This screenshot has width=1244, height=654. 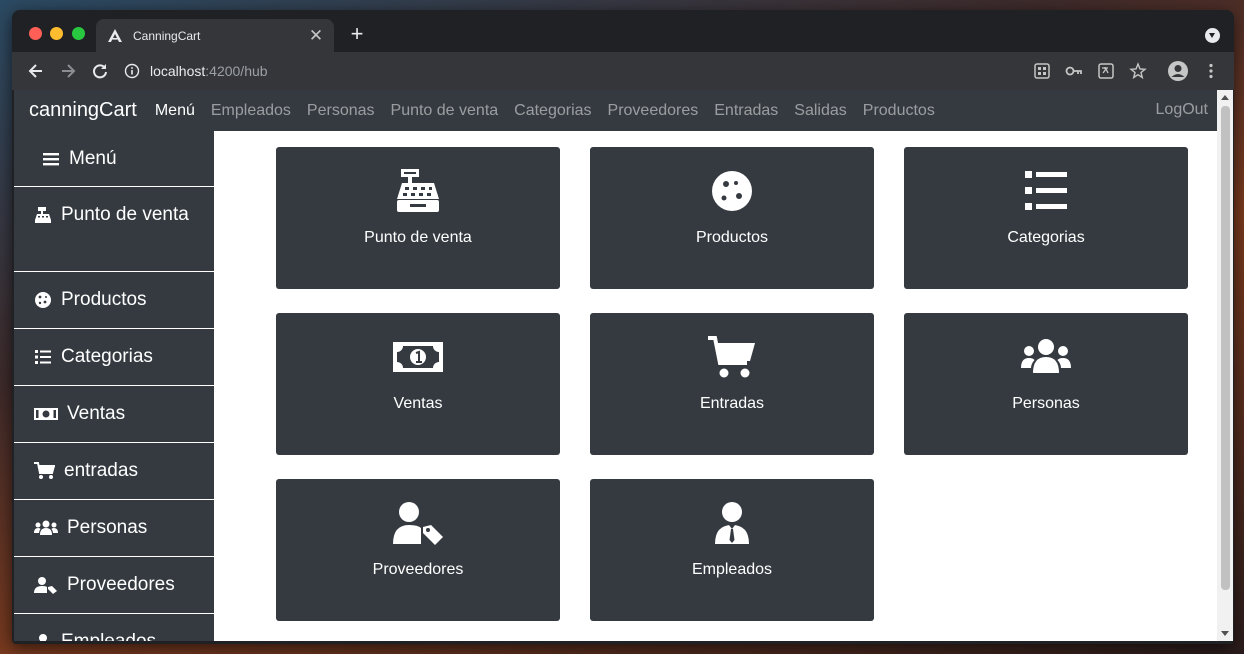 What do you see at coordinates (114, 229) in the screenshot?
I see `sidebar-item-punto-de-venta: Punto de venta` at bounding box center [114, 229].